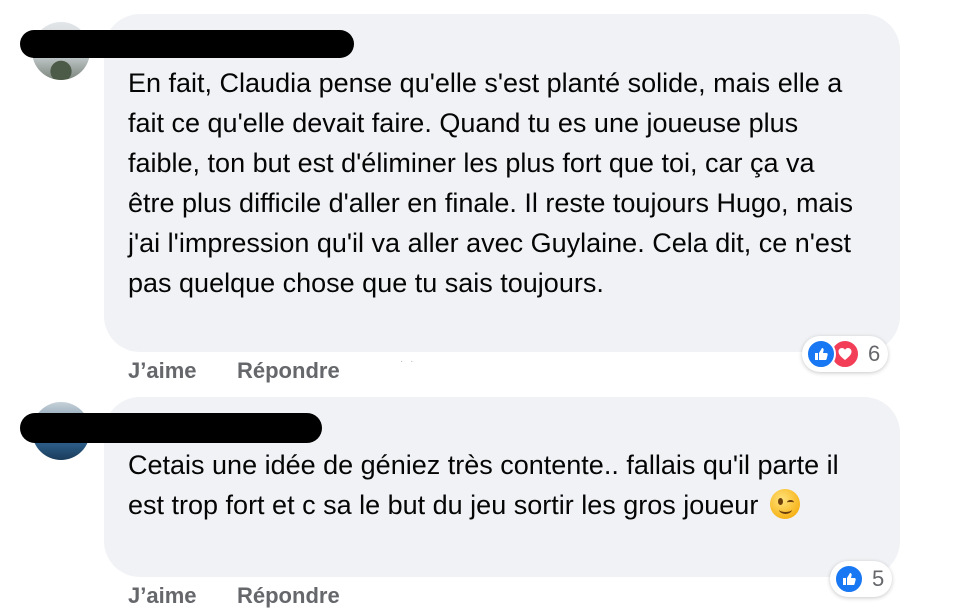 This screenshot has width=980, height=612. Describe the element at coordinates (845, 354) in the screenshot. I see `reaction-summary: 6` at that location.